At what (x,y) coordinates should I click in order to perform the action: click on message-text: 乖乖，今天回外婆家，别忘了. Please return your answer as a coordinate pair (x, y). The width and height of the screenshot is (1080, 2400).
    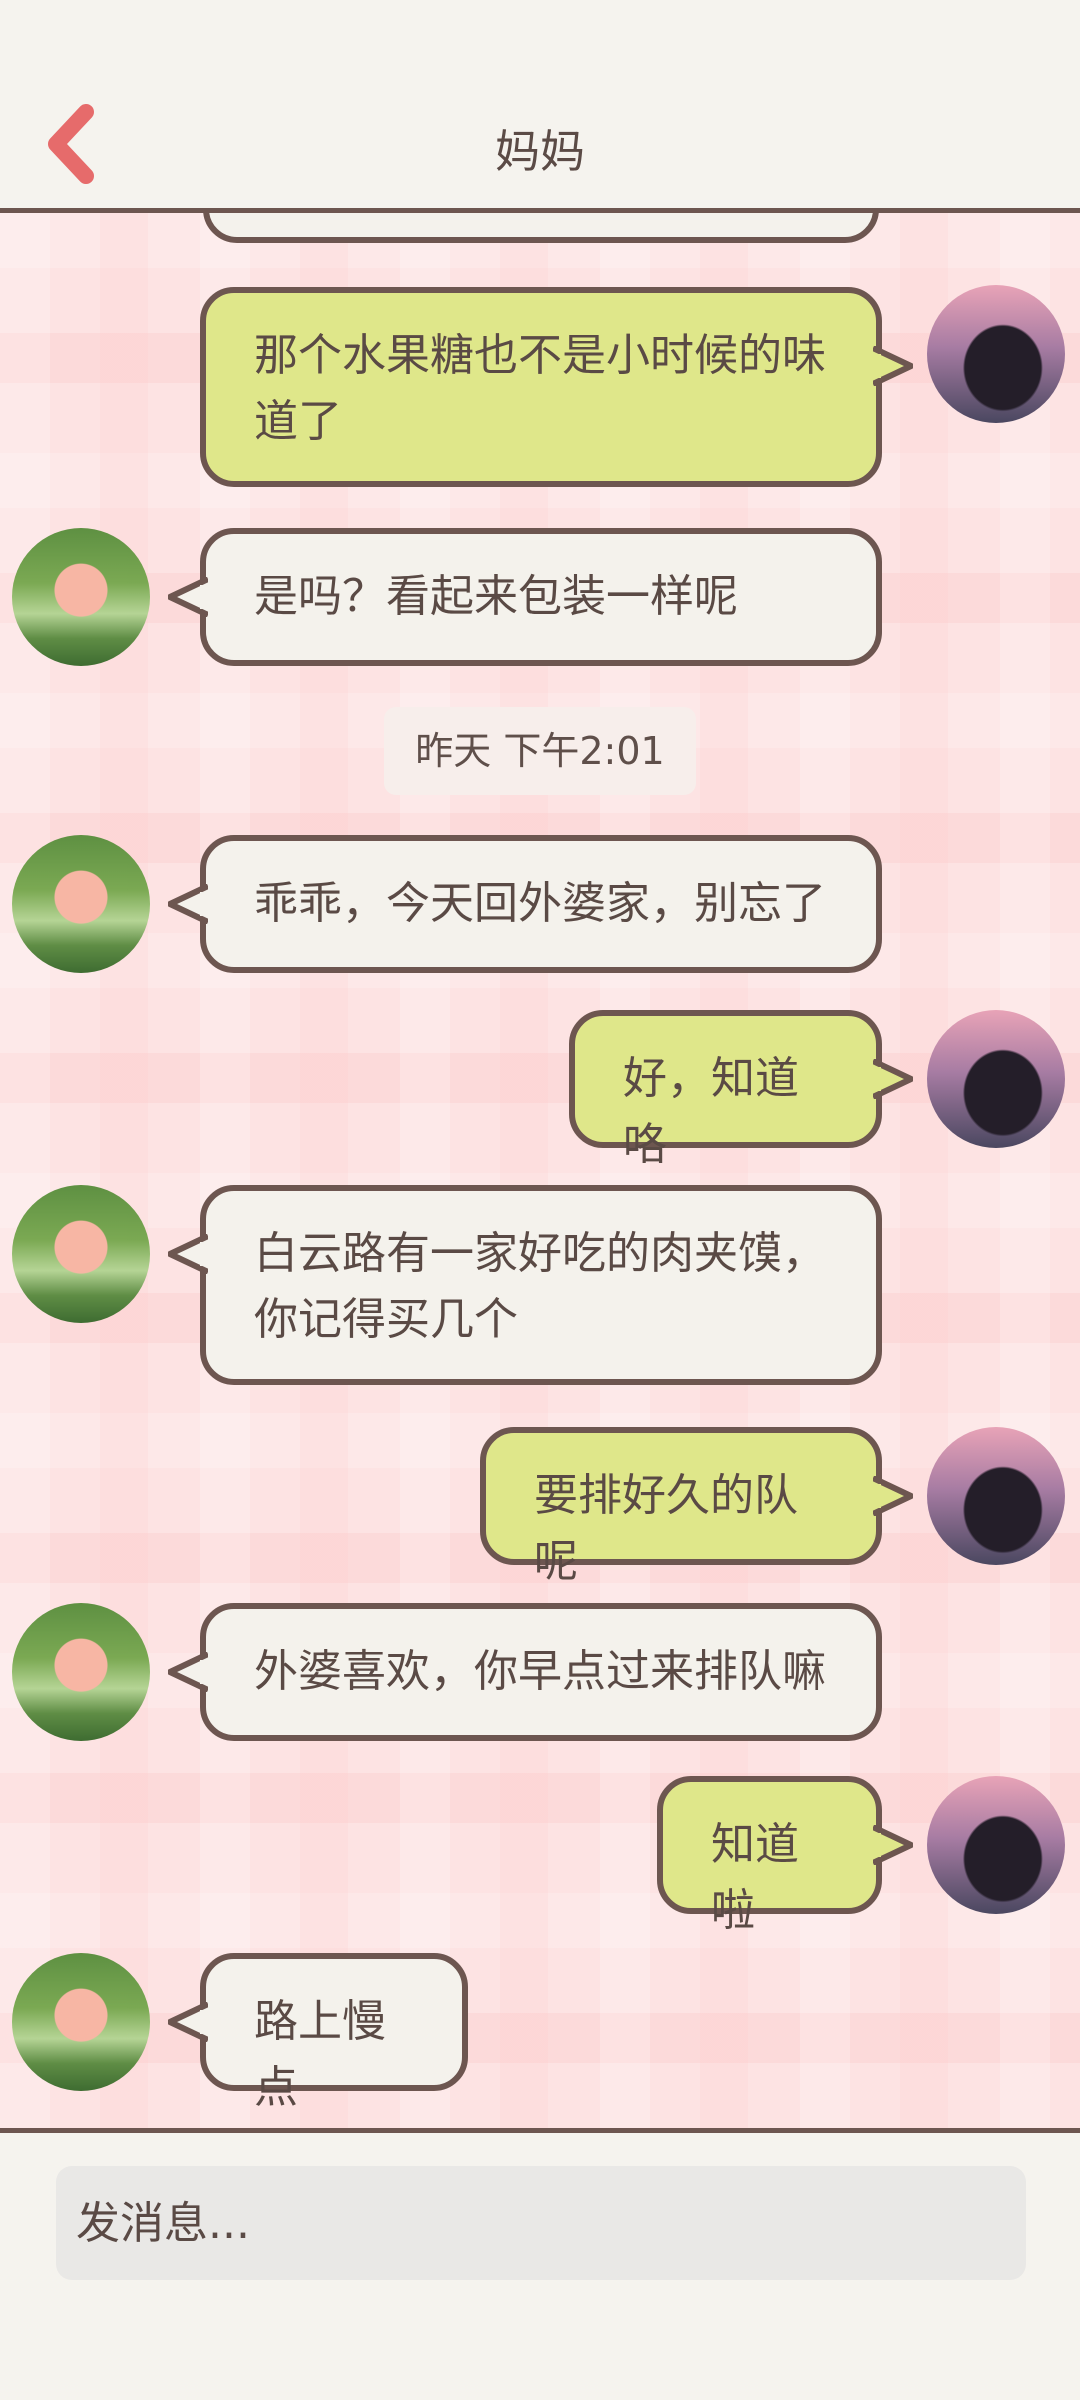
    Looking at the image, I should click on (540, 903).